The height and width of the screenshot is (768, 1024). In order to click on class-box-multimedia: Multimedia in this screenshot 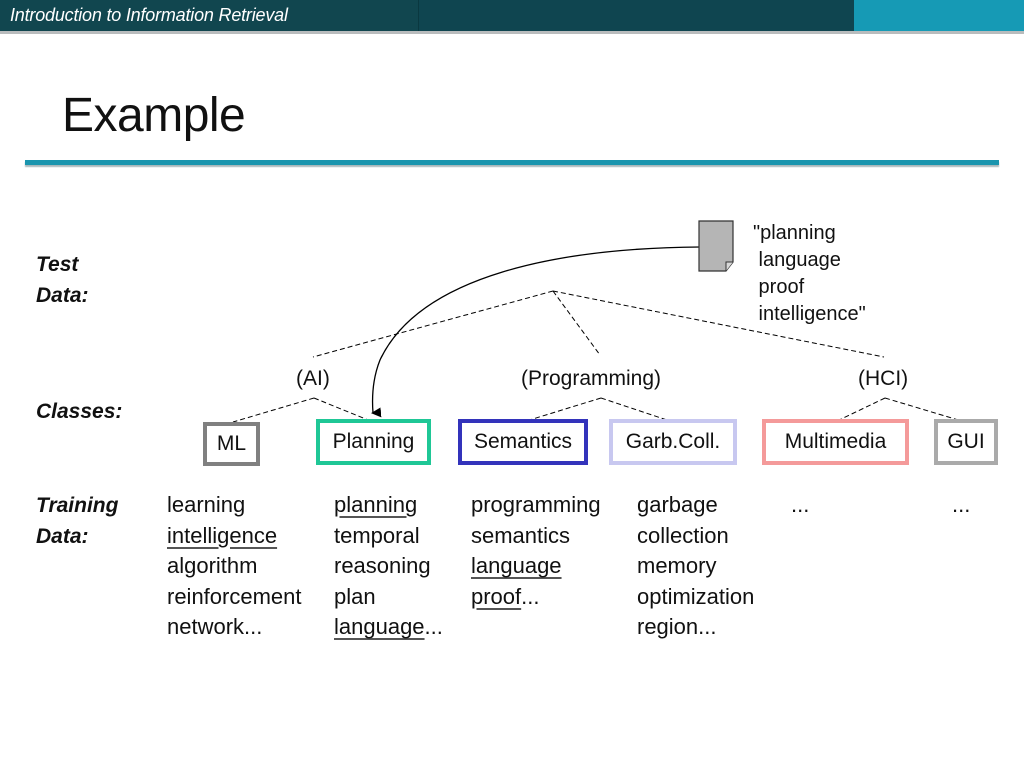, I will do `click(835, 442)`.